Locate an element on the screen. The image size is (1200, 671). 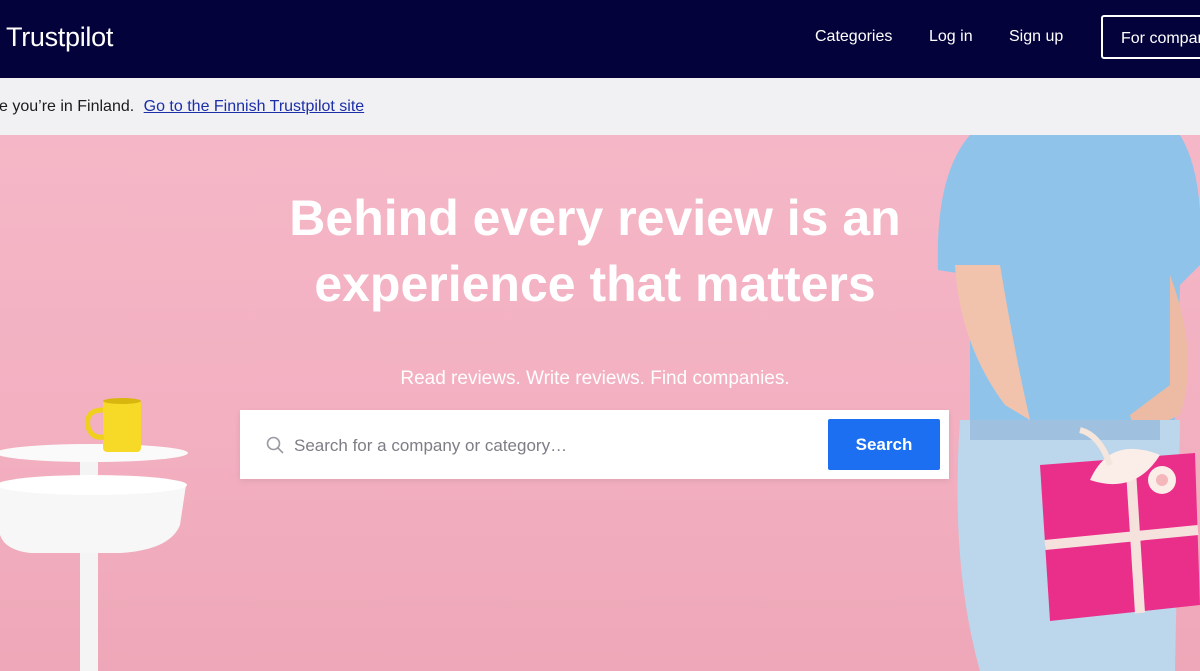
finnish-site-link: Go to the Finnish Trustpilot site is located at coordinates (254, 106).